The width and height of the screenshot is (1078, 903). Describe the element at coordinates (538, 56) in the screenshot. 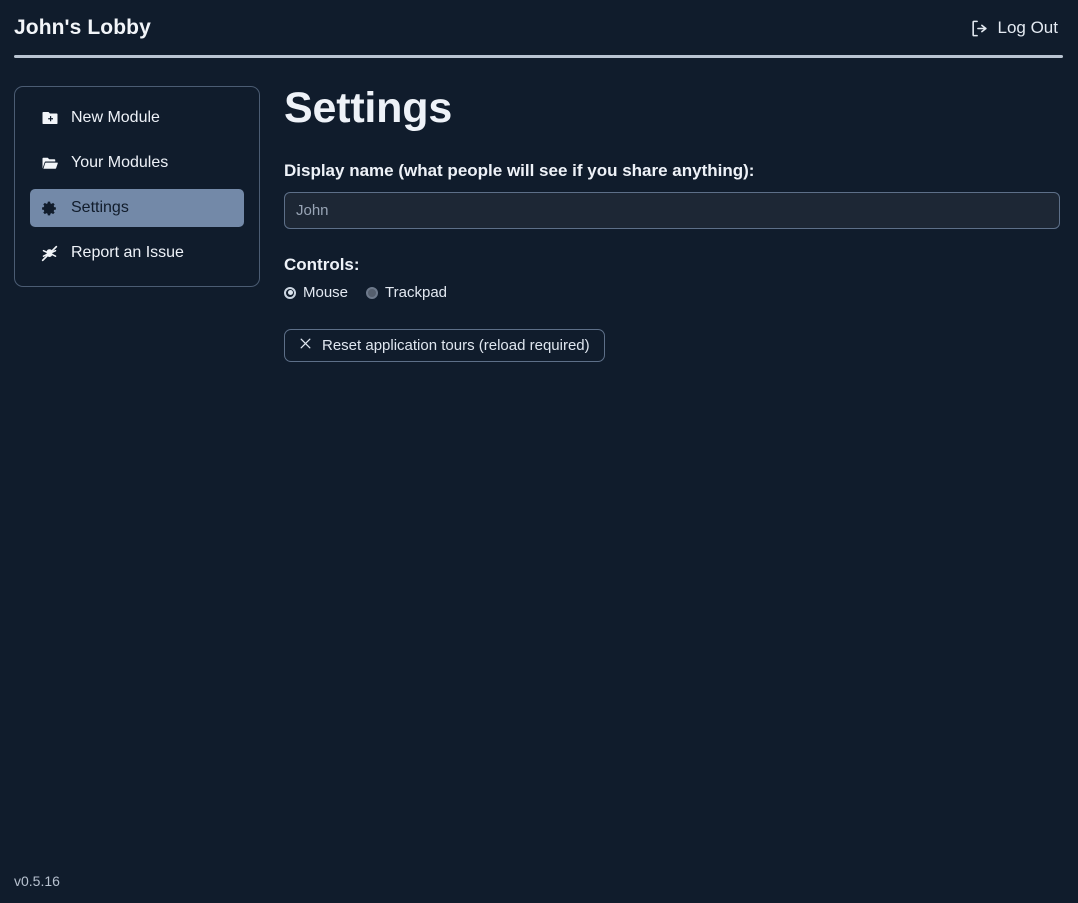

I see `header-divider` at that location.